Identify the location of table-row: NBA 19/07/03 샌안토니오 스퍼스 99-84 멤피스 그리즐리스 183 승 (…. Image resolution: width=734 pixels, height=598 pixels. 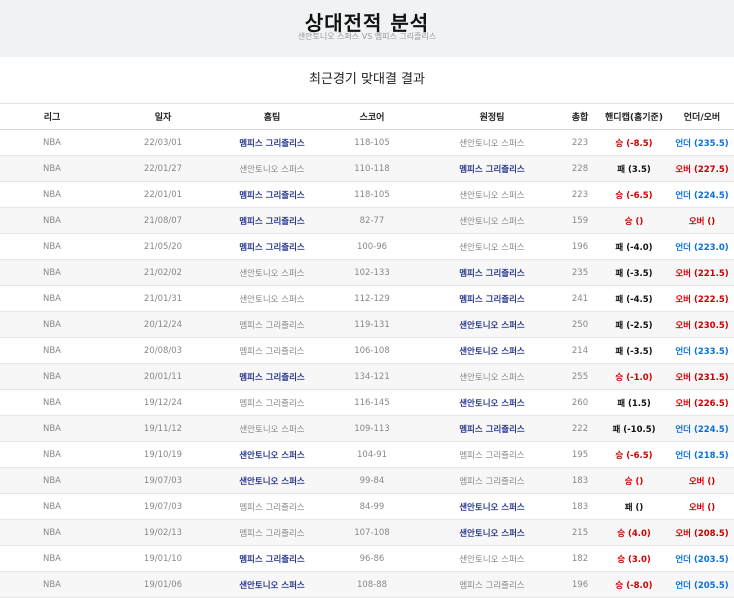
(367, 480).